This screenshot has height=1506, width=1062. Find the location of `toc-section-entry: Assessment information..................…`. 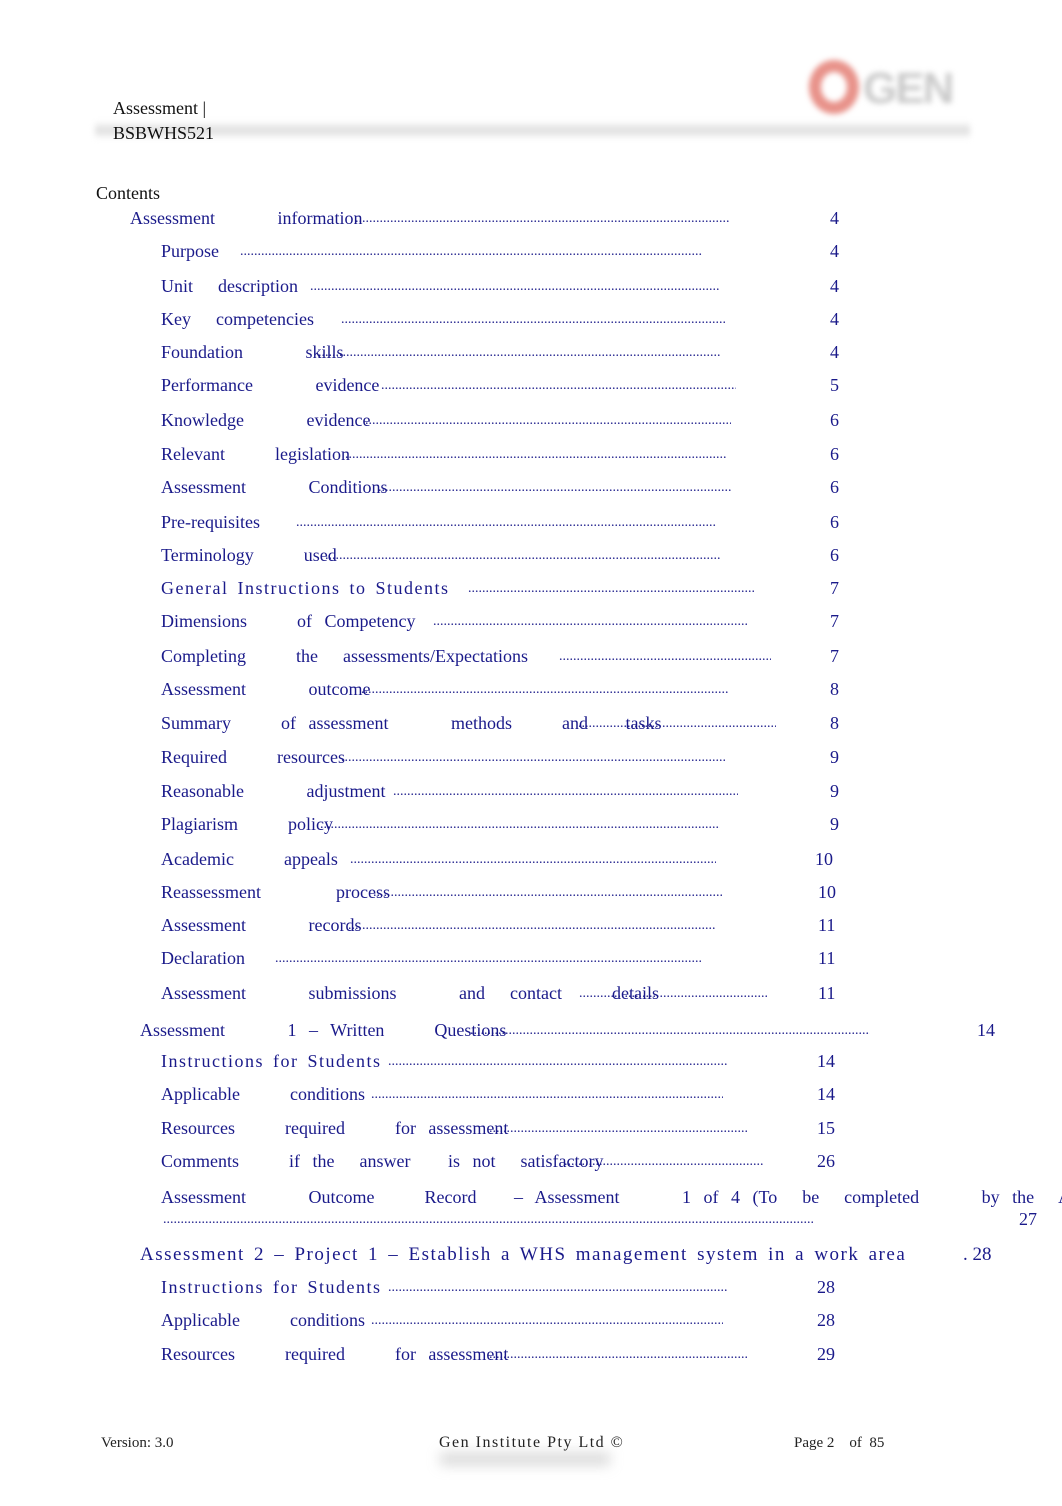

toc-section-entry: Assessment information..................… is located at coordinates (495, 221).